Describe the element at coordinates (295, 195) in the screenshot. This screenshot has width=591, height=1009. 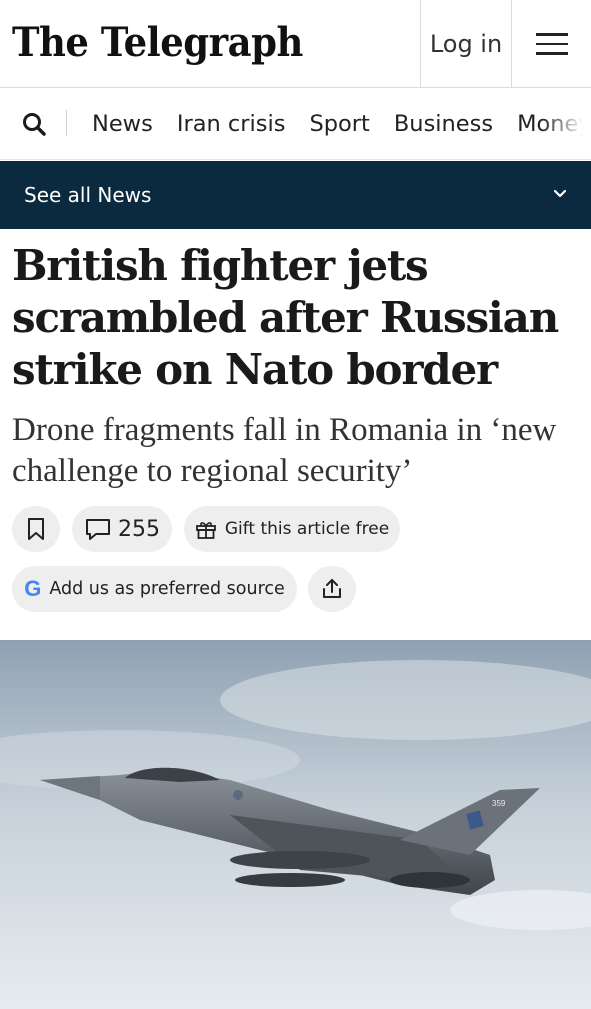
I see `see-all-news-bar: See all News` at that location.